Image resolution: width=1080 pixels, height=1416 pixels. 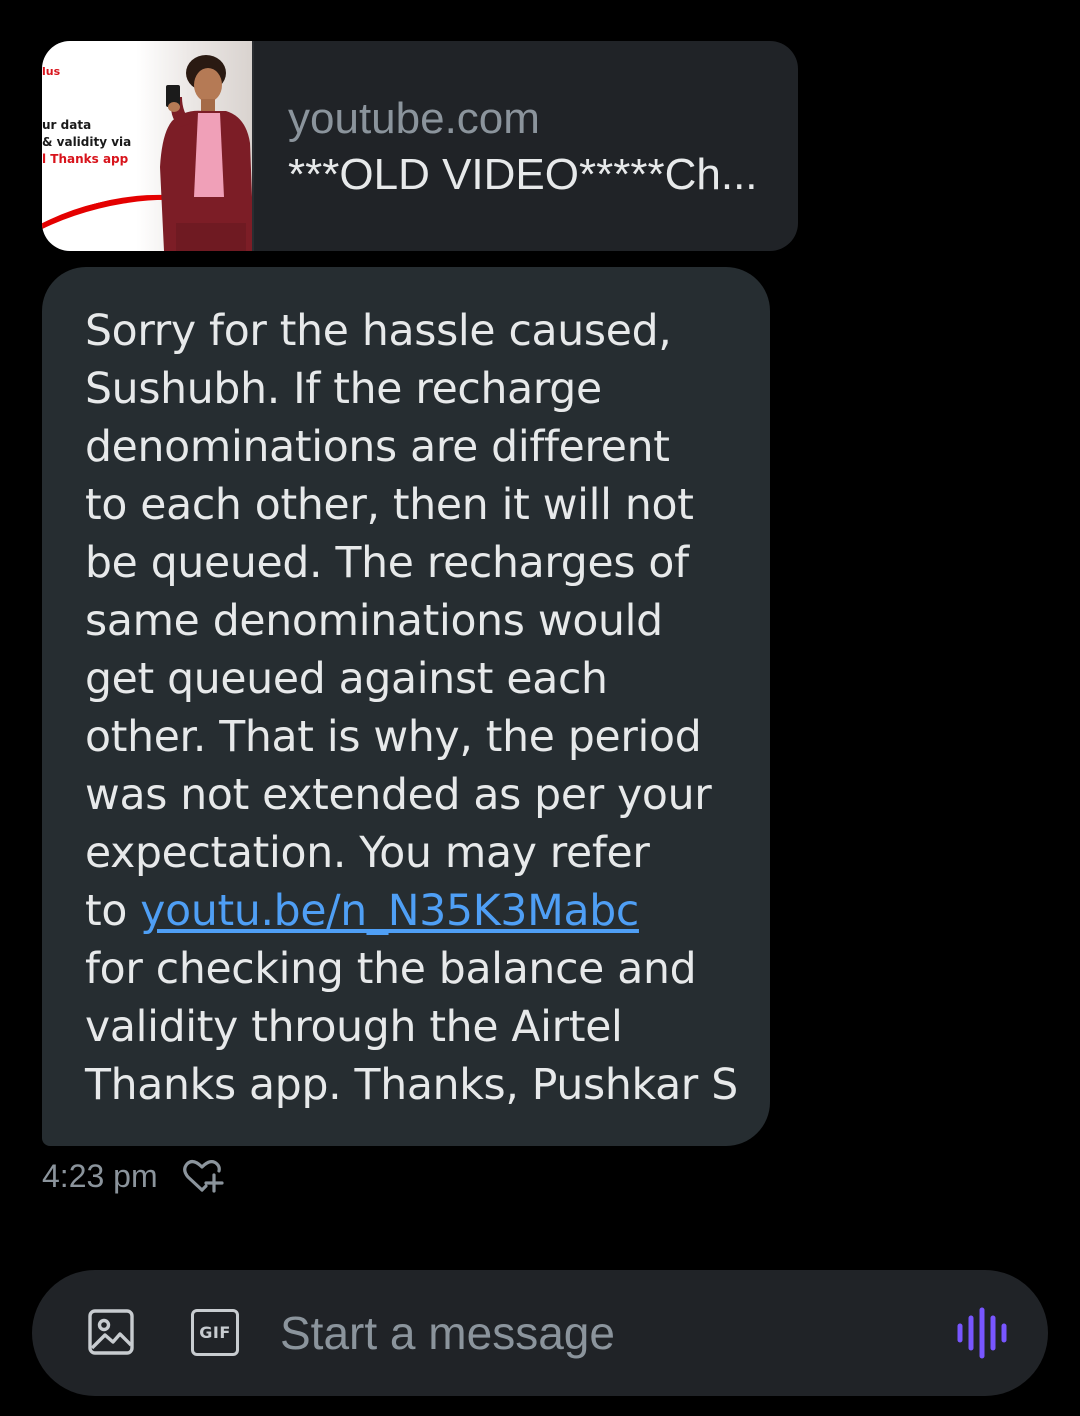 I want to click on message-line: get queued against each, so click(x=346, y=679).